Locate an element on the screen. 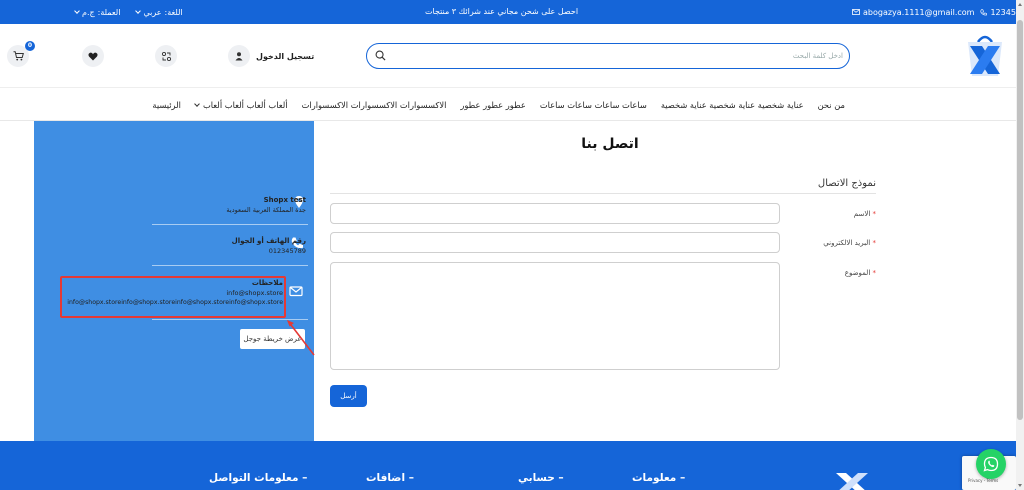 This screenshot has width=1024, height=490. email-label-text: البريد الالكتروني is located at coordinates (847, 243).